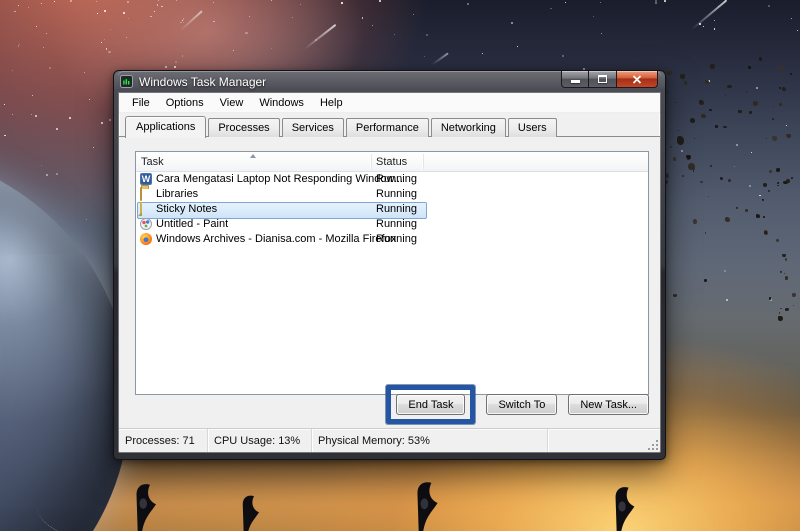  What do you see at coordinates (468, 127) in the screenshot?
I see `tab-networking: Networking` at bounding box center [468, 127].